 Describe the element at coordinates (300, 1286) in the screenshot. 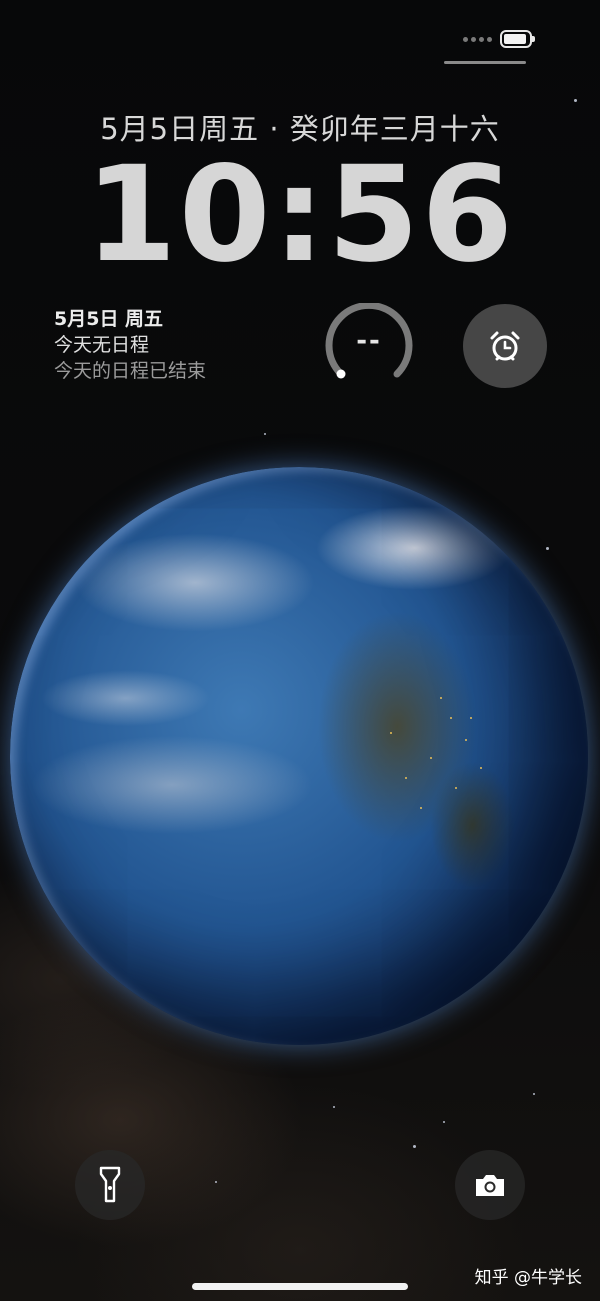

I see `home-indicator` at that location.